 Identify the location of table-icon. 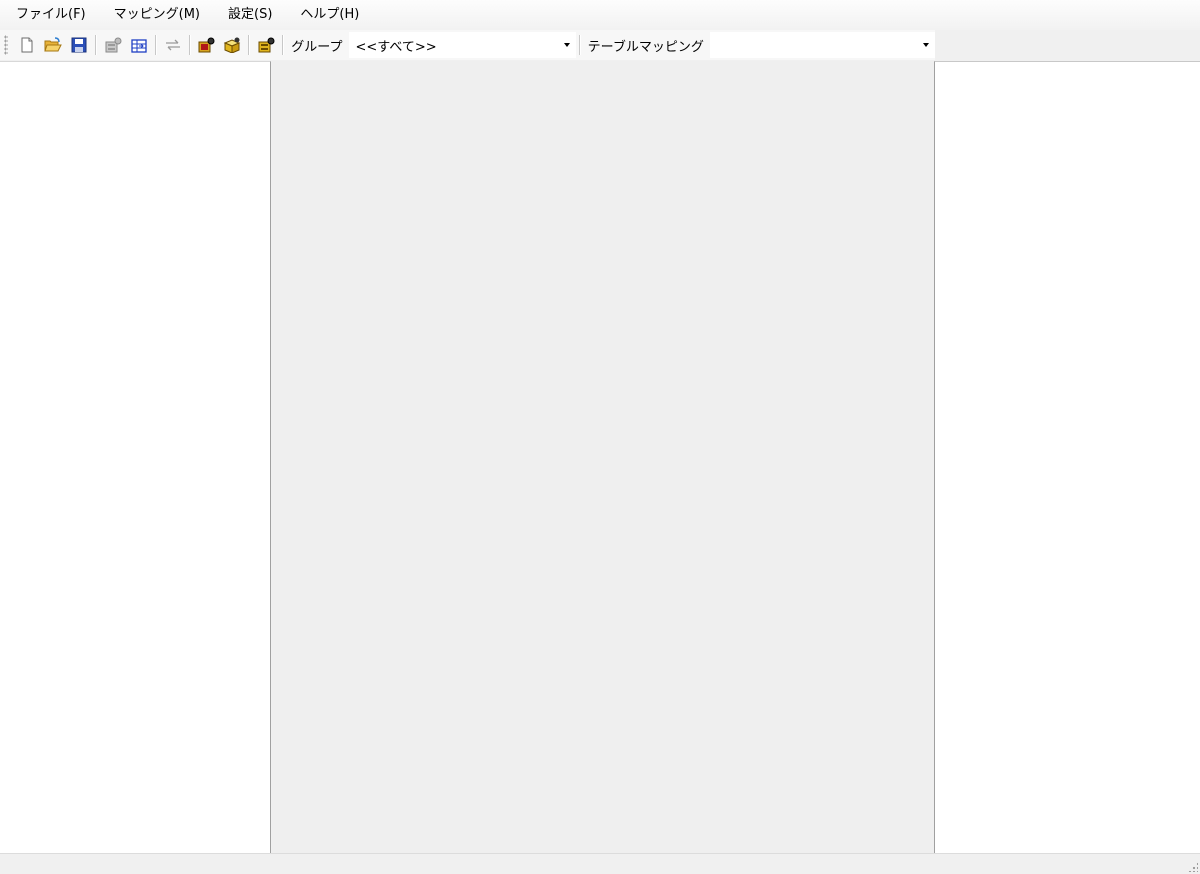
(138, 46).